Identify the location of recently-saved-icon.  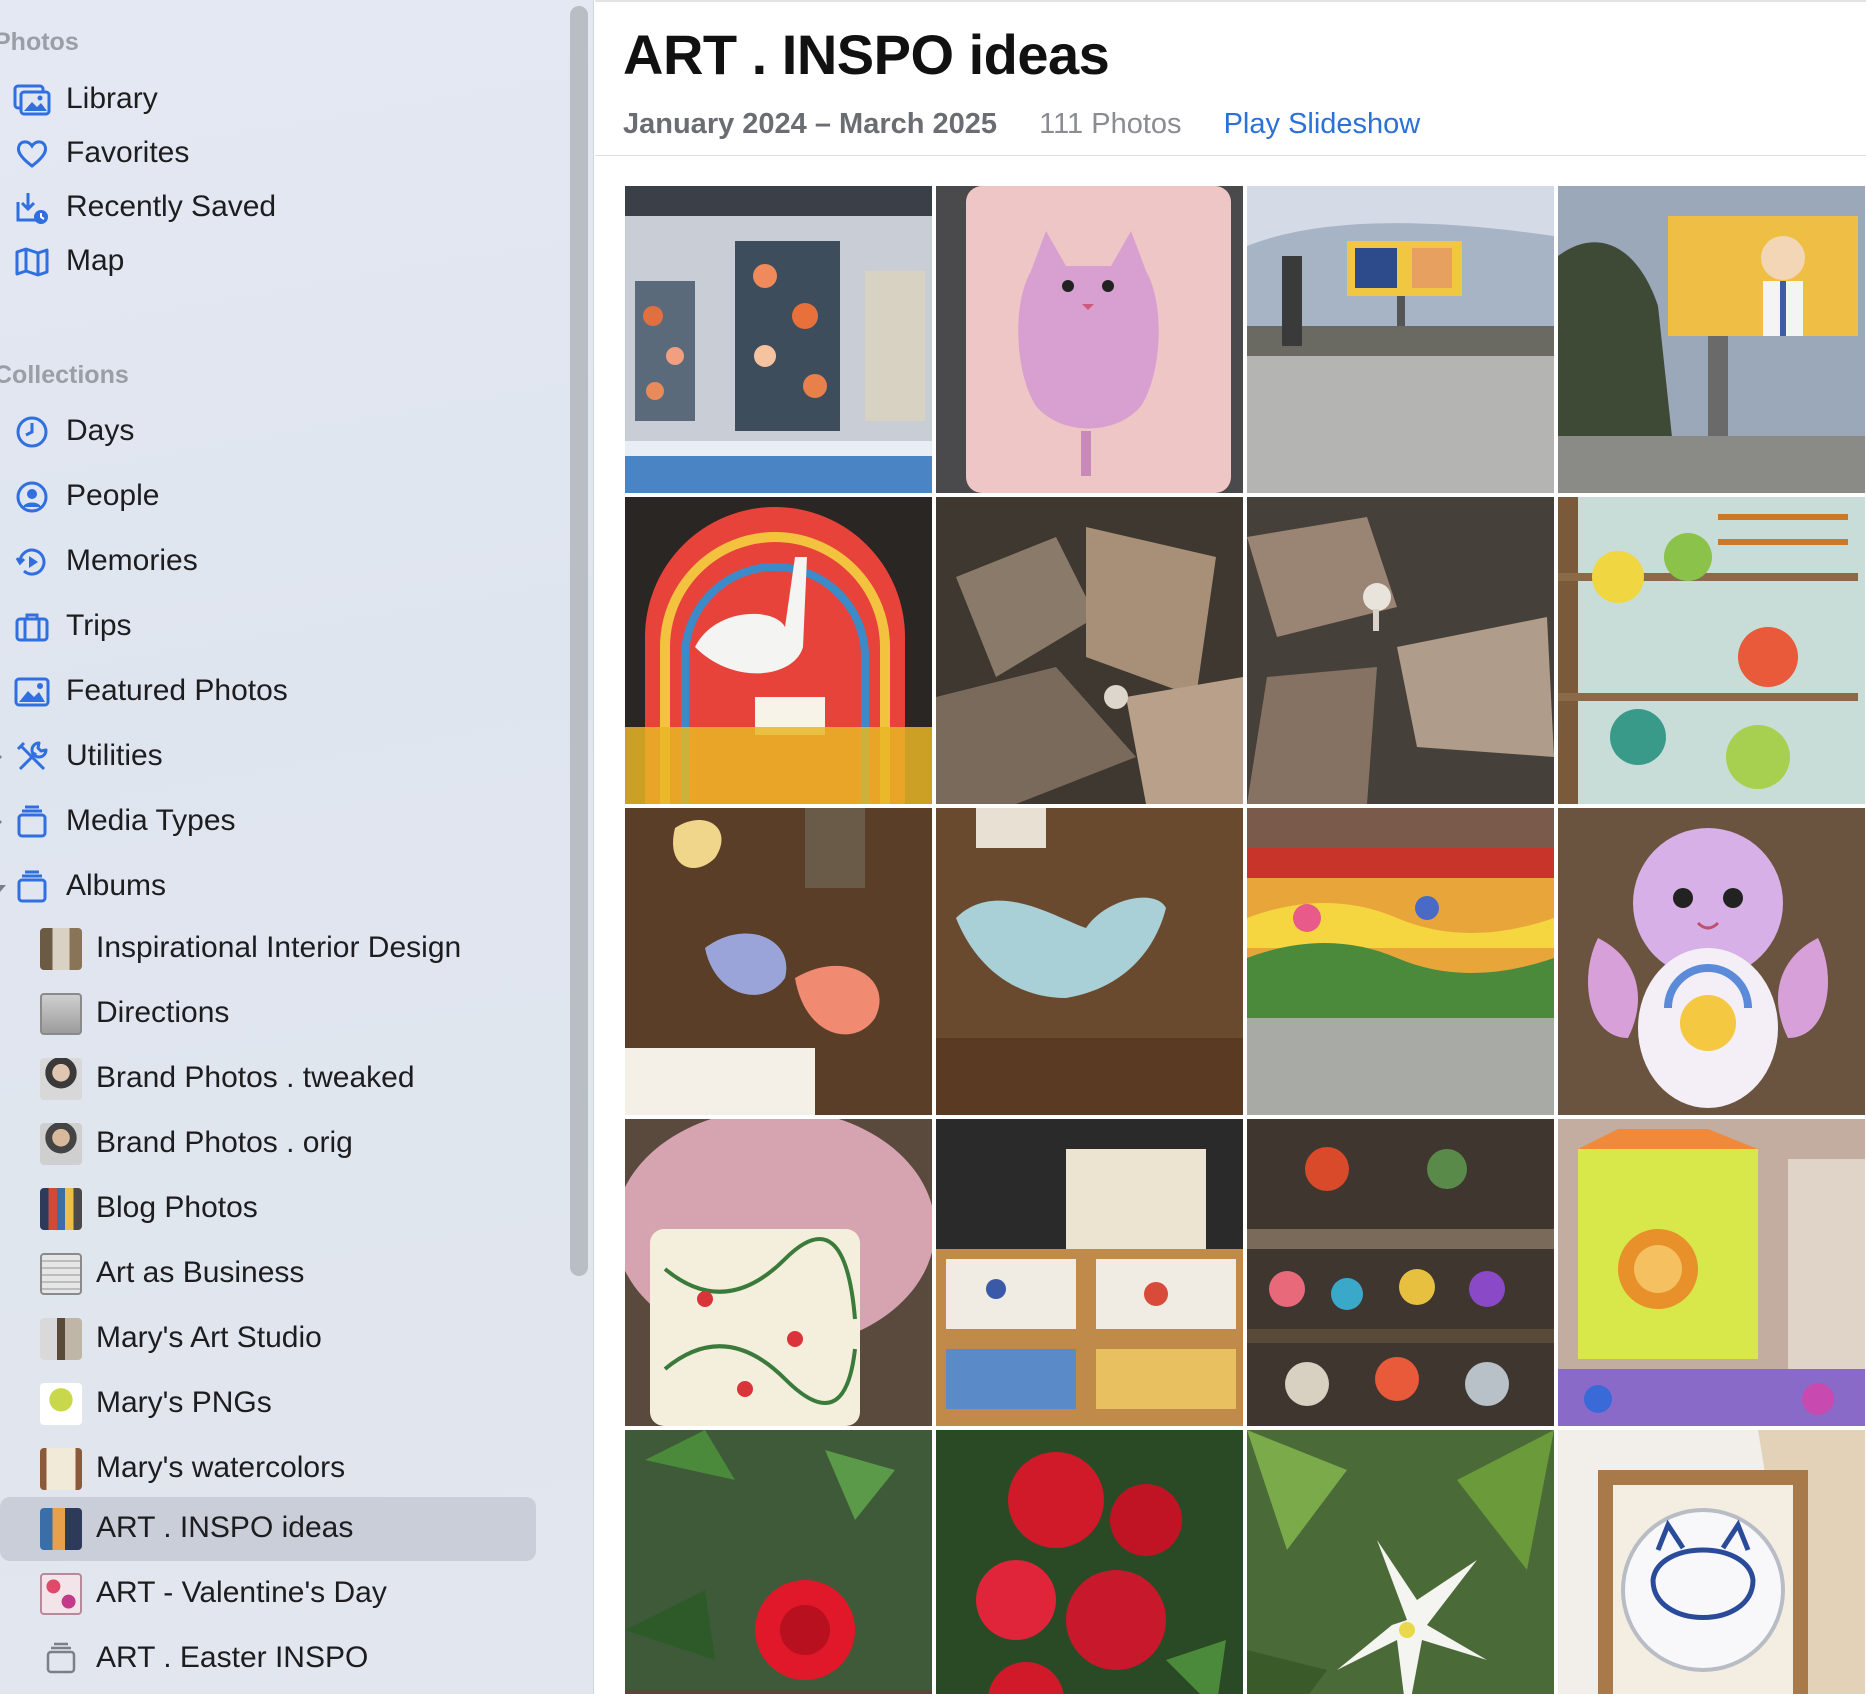
(32, 208).